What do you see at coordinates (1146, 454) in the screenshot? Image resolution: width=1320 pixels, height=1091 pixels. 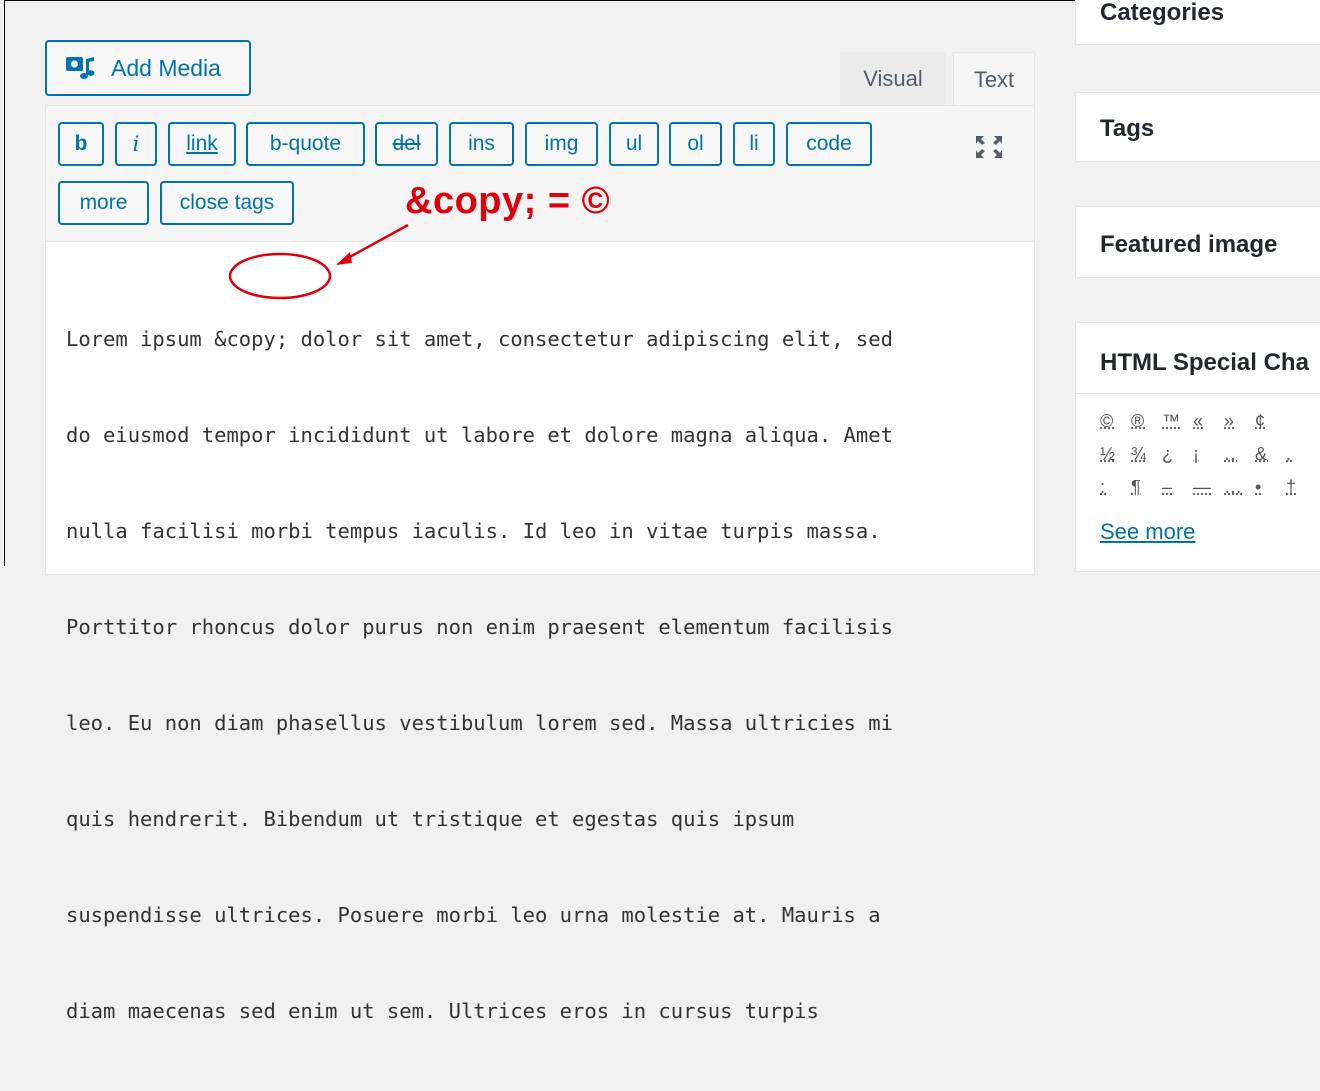 I see `char-three-quarters: ¾` at bounding box center [1146, 454].